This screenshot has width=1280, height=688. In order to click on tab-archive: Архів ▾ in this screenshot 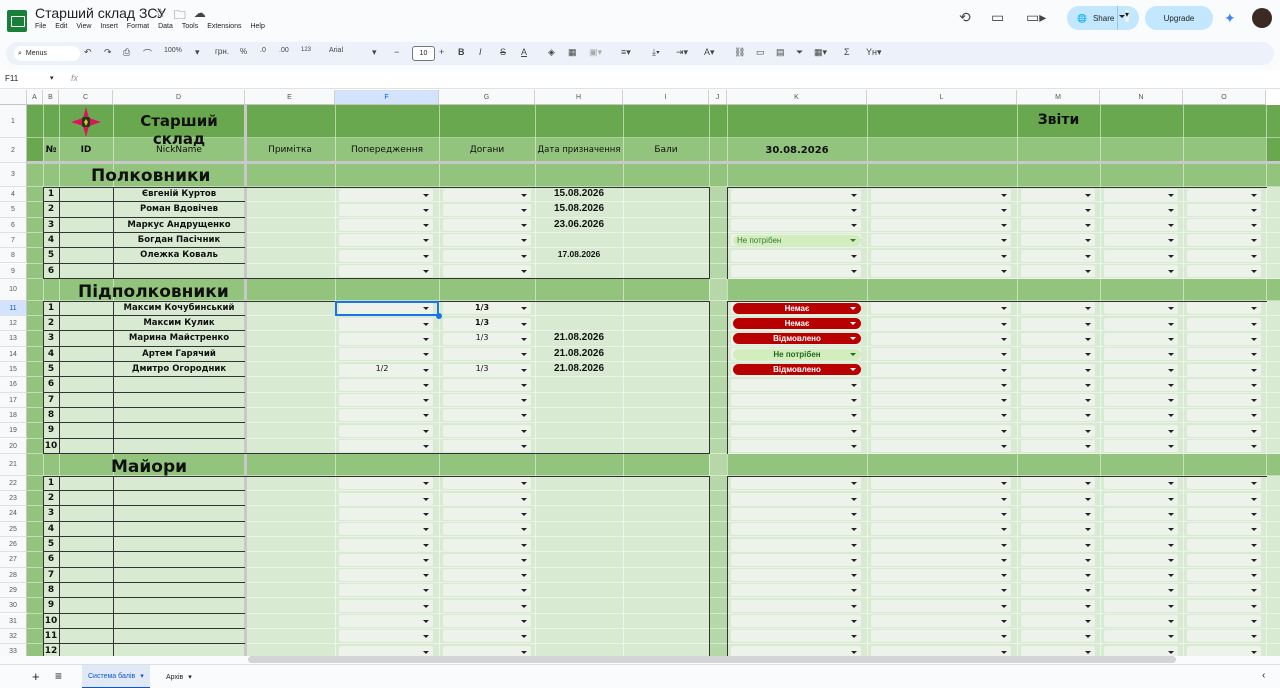, I will do `click(179, 676)`.